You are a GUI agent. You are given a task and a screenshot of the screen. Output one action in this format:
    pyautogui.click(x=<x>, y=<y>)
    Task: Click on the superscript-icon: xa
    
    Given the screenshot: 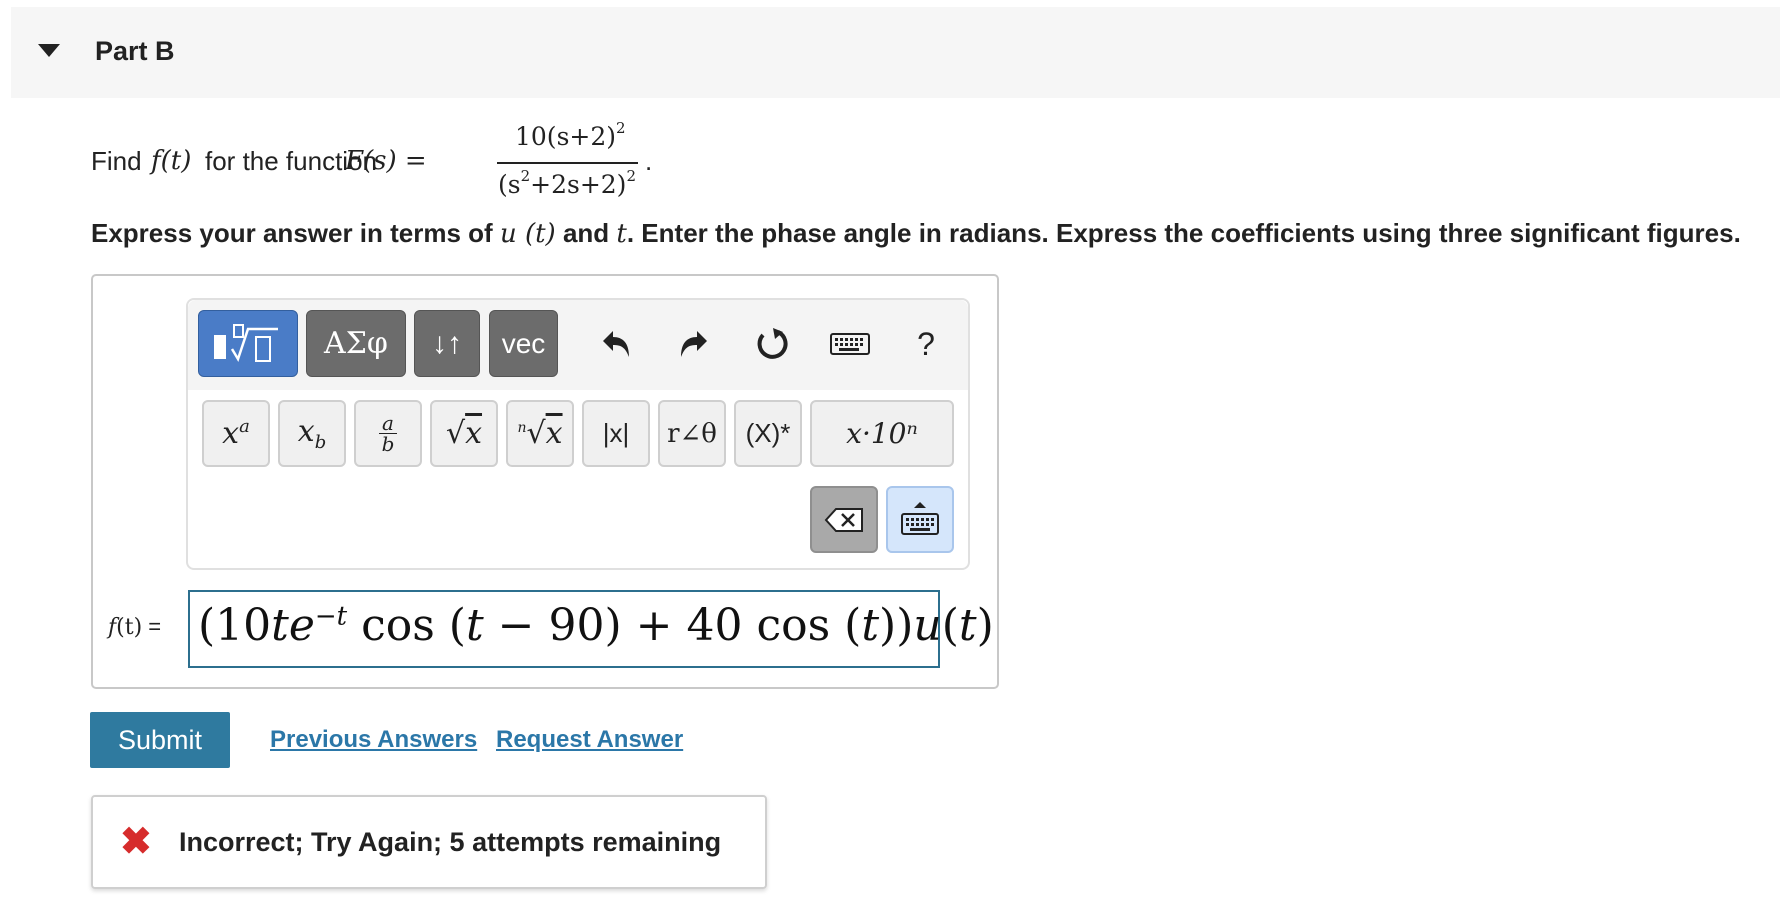 What is the action you would take?
    pyautogui.click(x=236, y=433)
    